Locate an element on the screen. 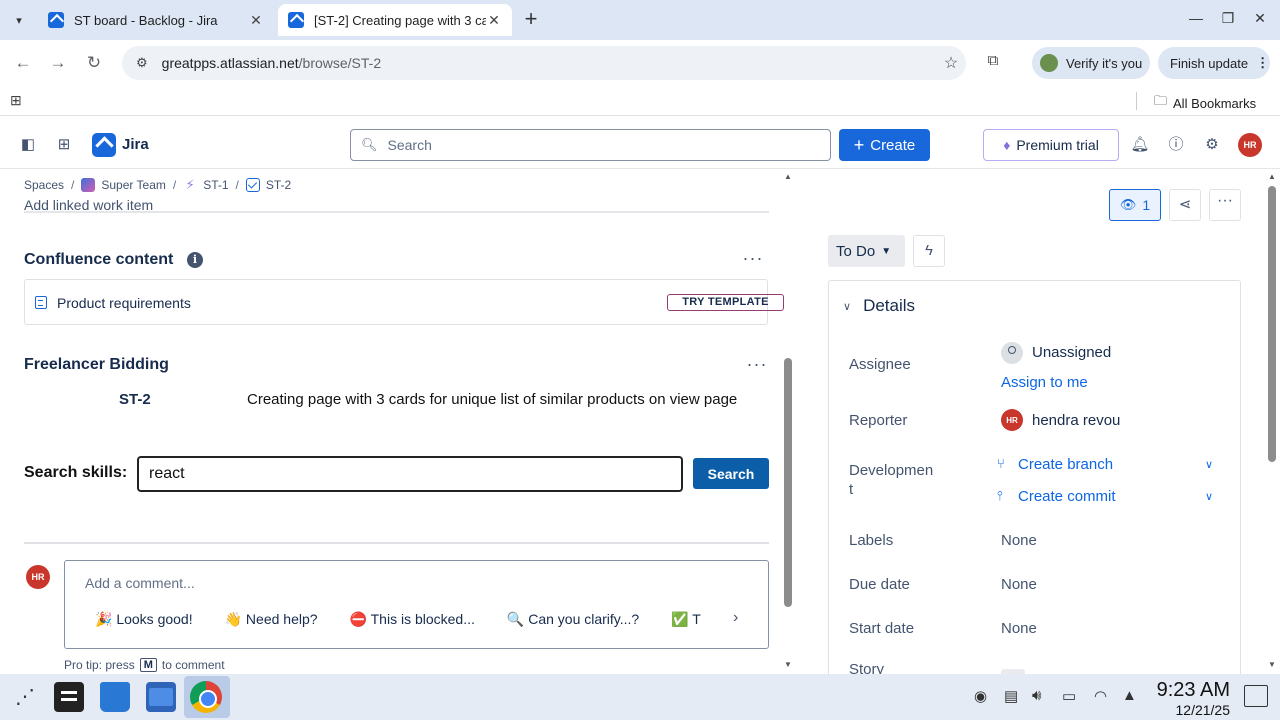 Image resolution: width=1280 pixels, height=720 pixels. automation-lightning-icon: ϟ is located at coordinates (929, 251).